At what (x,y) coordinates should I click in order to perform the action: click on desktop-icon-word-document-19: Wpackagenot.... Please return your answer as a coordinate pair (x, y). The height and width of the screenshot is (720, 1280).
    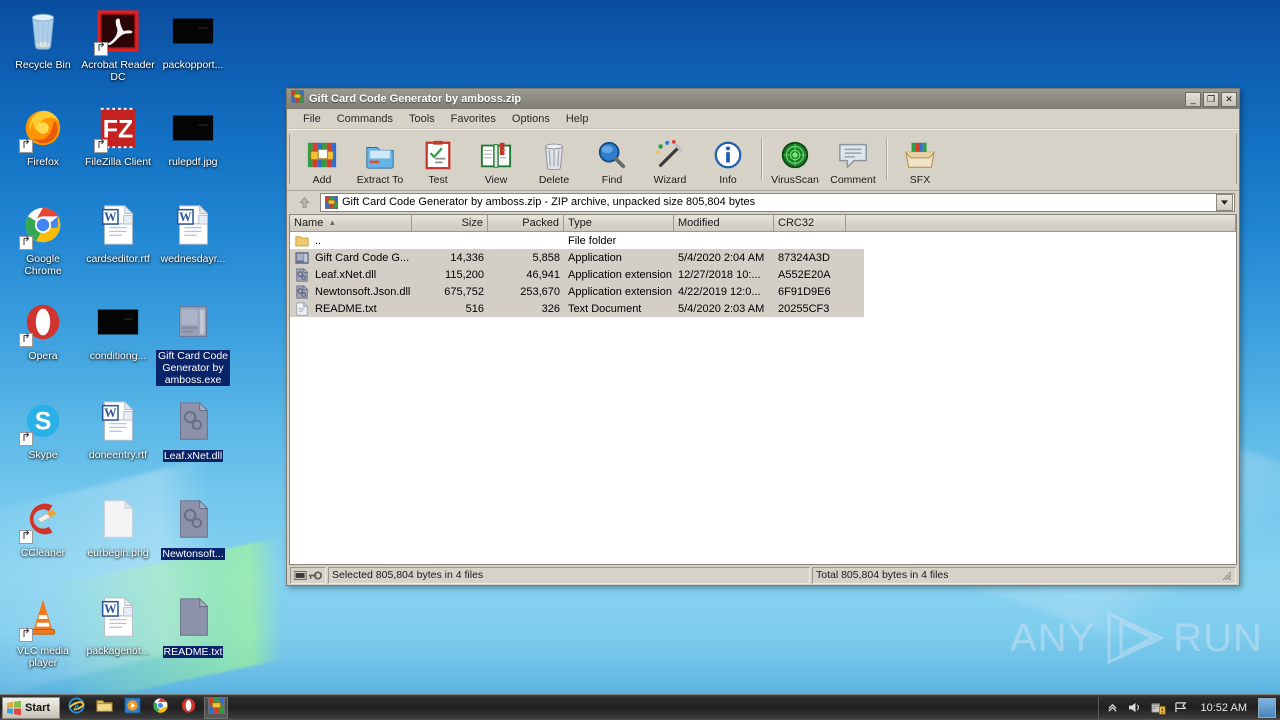
    Looking at the image, I should click on (118, 625).